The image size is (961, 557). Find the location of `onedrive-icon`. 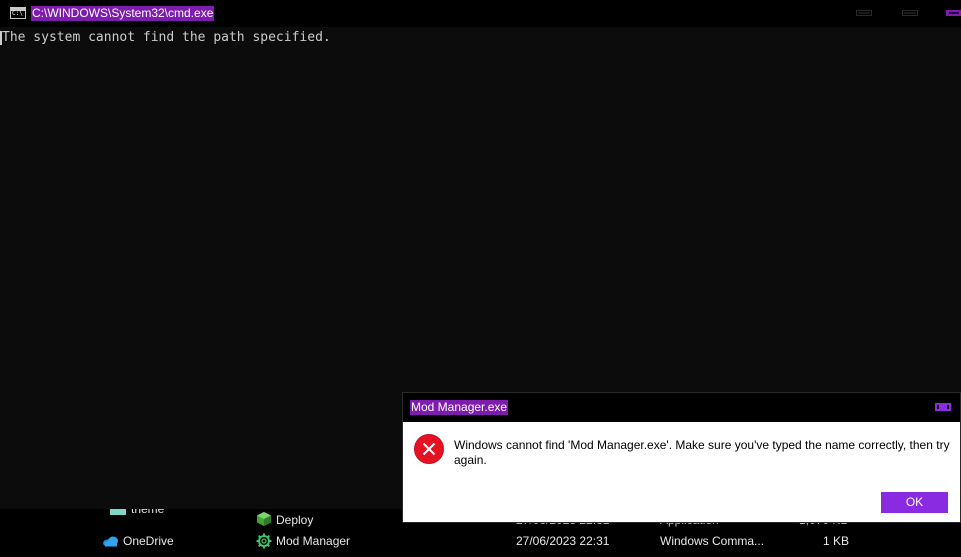

onedrive-icon is located at coordinates (110, 541).